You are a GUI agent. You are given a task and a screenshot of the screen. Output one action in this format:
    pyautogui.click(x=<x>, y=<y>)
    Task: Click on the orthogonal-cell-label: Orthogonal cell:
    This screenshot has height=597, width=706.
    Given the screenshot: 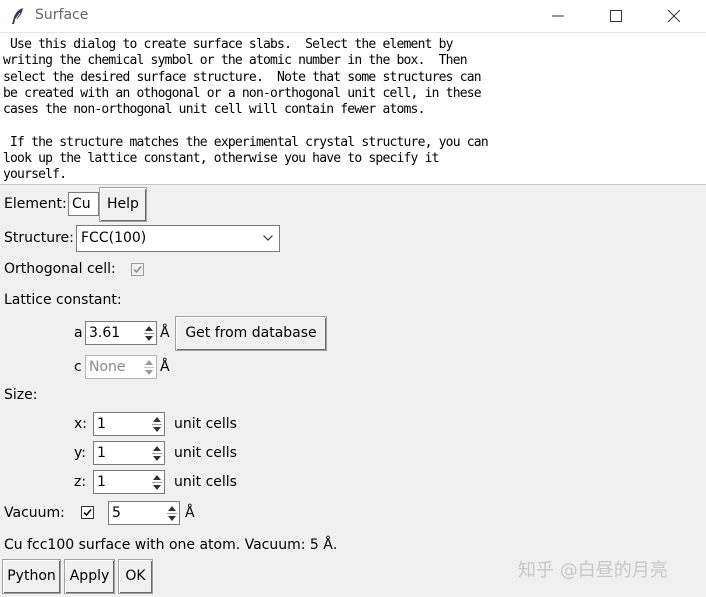 What is the action you would take?
    pyautogui.click(x=60, y=269)
    